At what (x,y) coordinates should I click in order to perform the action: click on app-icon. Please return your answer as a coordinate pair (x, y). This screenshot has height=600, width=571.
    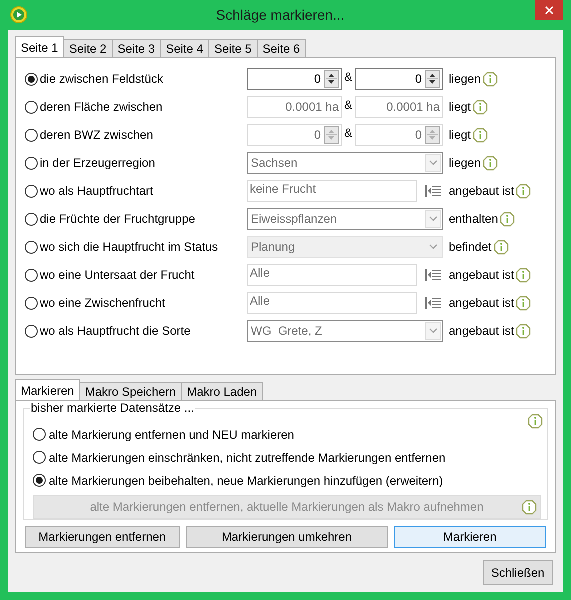
    Looking at the image, I should click on (19, 15).